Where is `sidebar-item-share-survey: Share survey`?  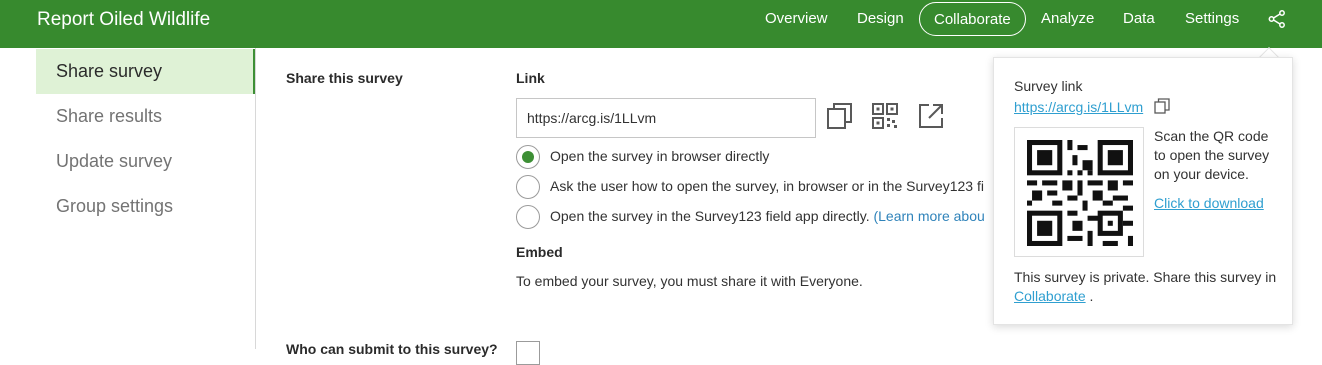 sidebar-item-share-survey: Share survey is located at coordinates (145, 71).